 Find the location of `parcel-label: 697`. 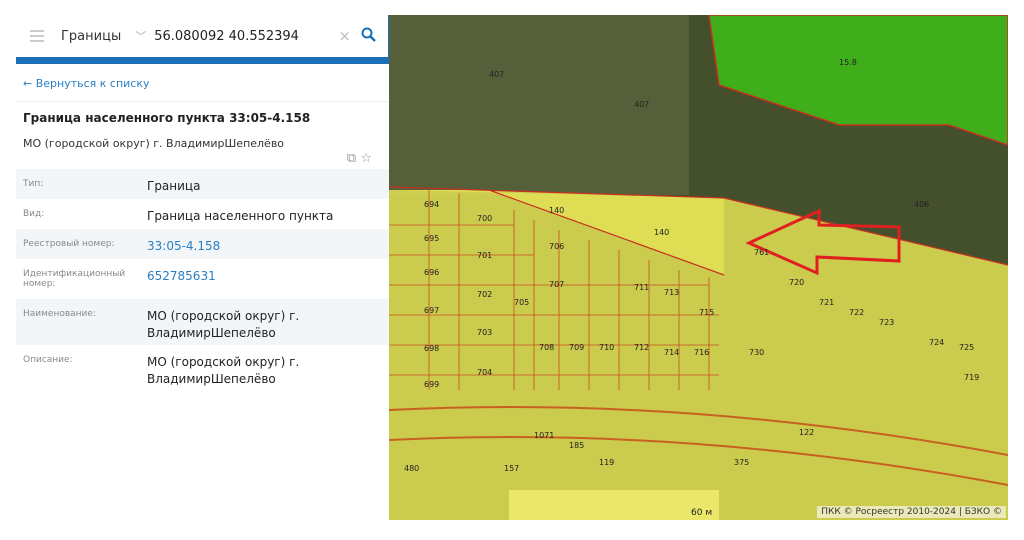

parcel-label: 697 is located at coordinates (431, 310).